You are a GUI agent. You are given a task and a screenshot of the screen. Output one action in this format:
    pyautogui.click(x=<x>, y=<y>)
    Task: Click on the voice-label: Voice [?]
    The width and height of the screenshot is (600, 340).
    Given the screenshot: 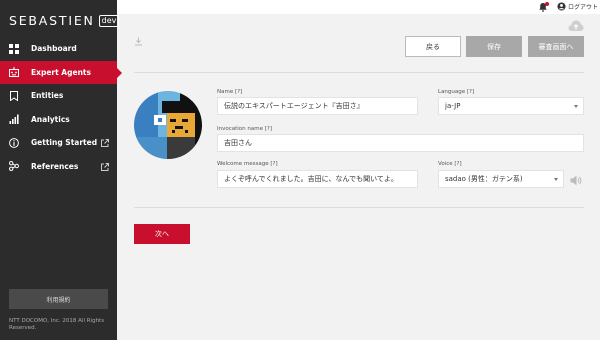 What is the action you would take?
    pyautogui.click(x=450, y=164)
    